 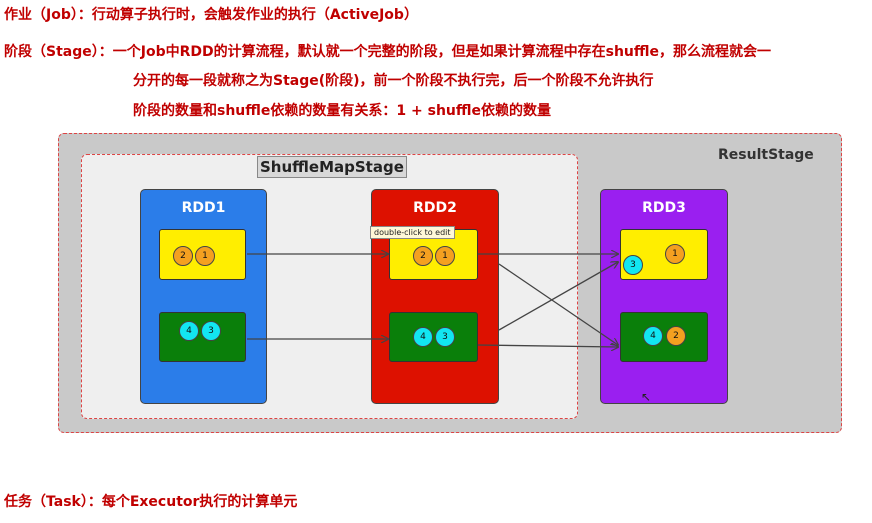 What do you see at coordinates (412, 232) in the screenshot?
I see `edit-tooltip: double-click to edit` at bounding box center [412, 232].